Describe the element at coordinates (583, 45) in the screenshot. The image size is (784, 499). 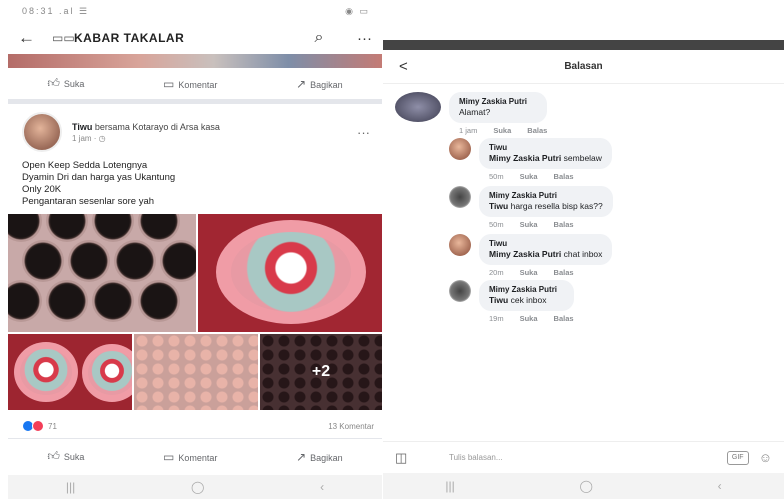
I see `status-bar` at that location.